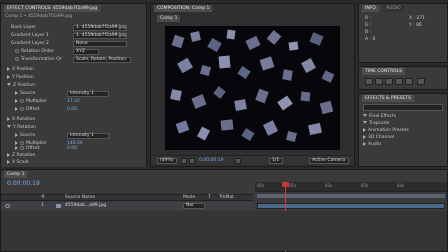 This screenshot has width=448, height=252. Describe the element at coordinates (21, 155) in the screenshot. I see `z-rotation-group: Z Rotation` at that location.